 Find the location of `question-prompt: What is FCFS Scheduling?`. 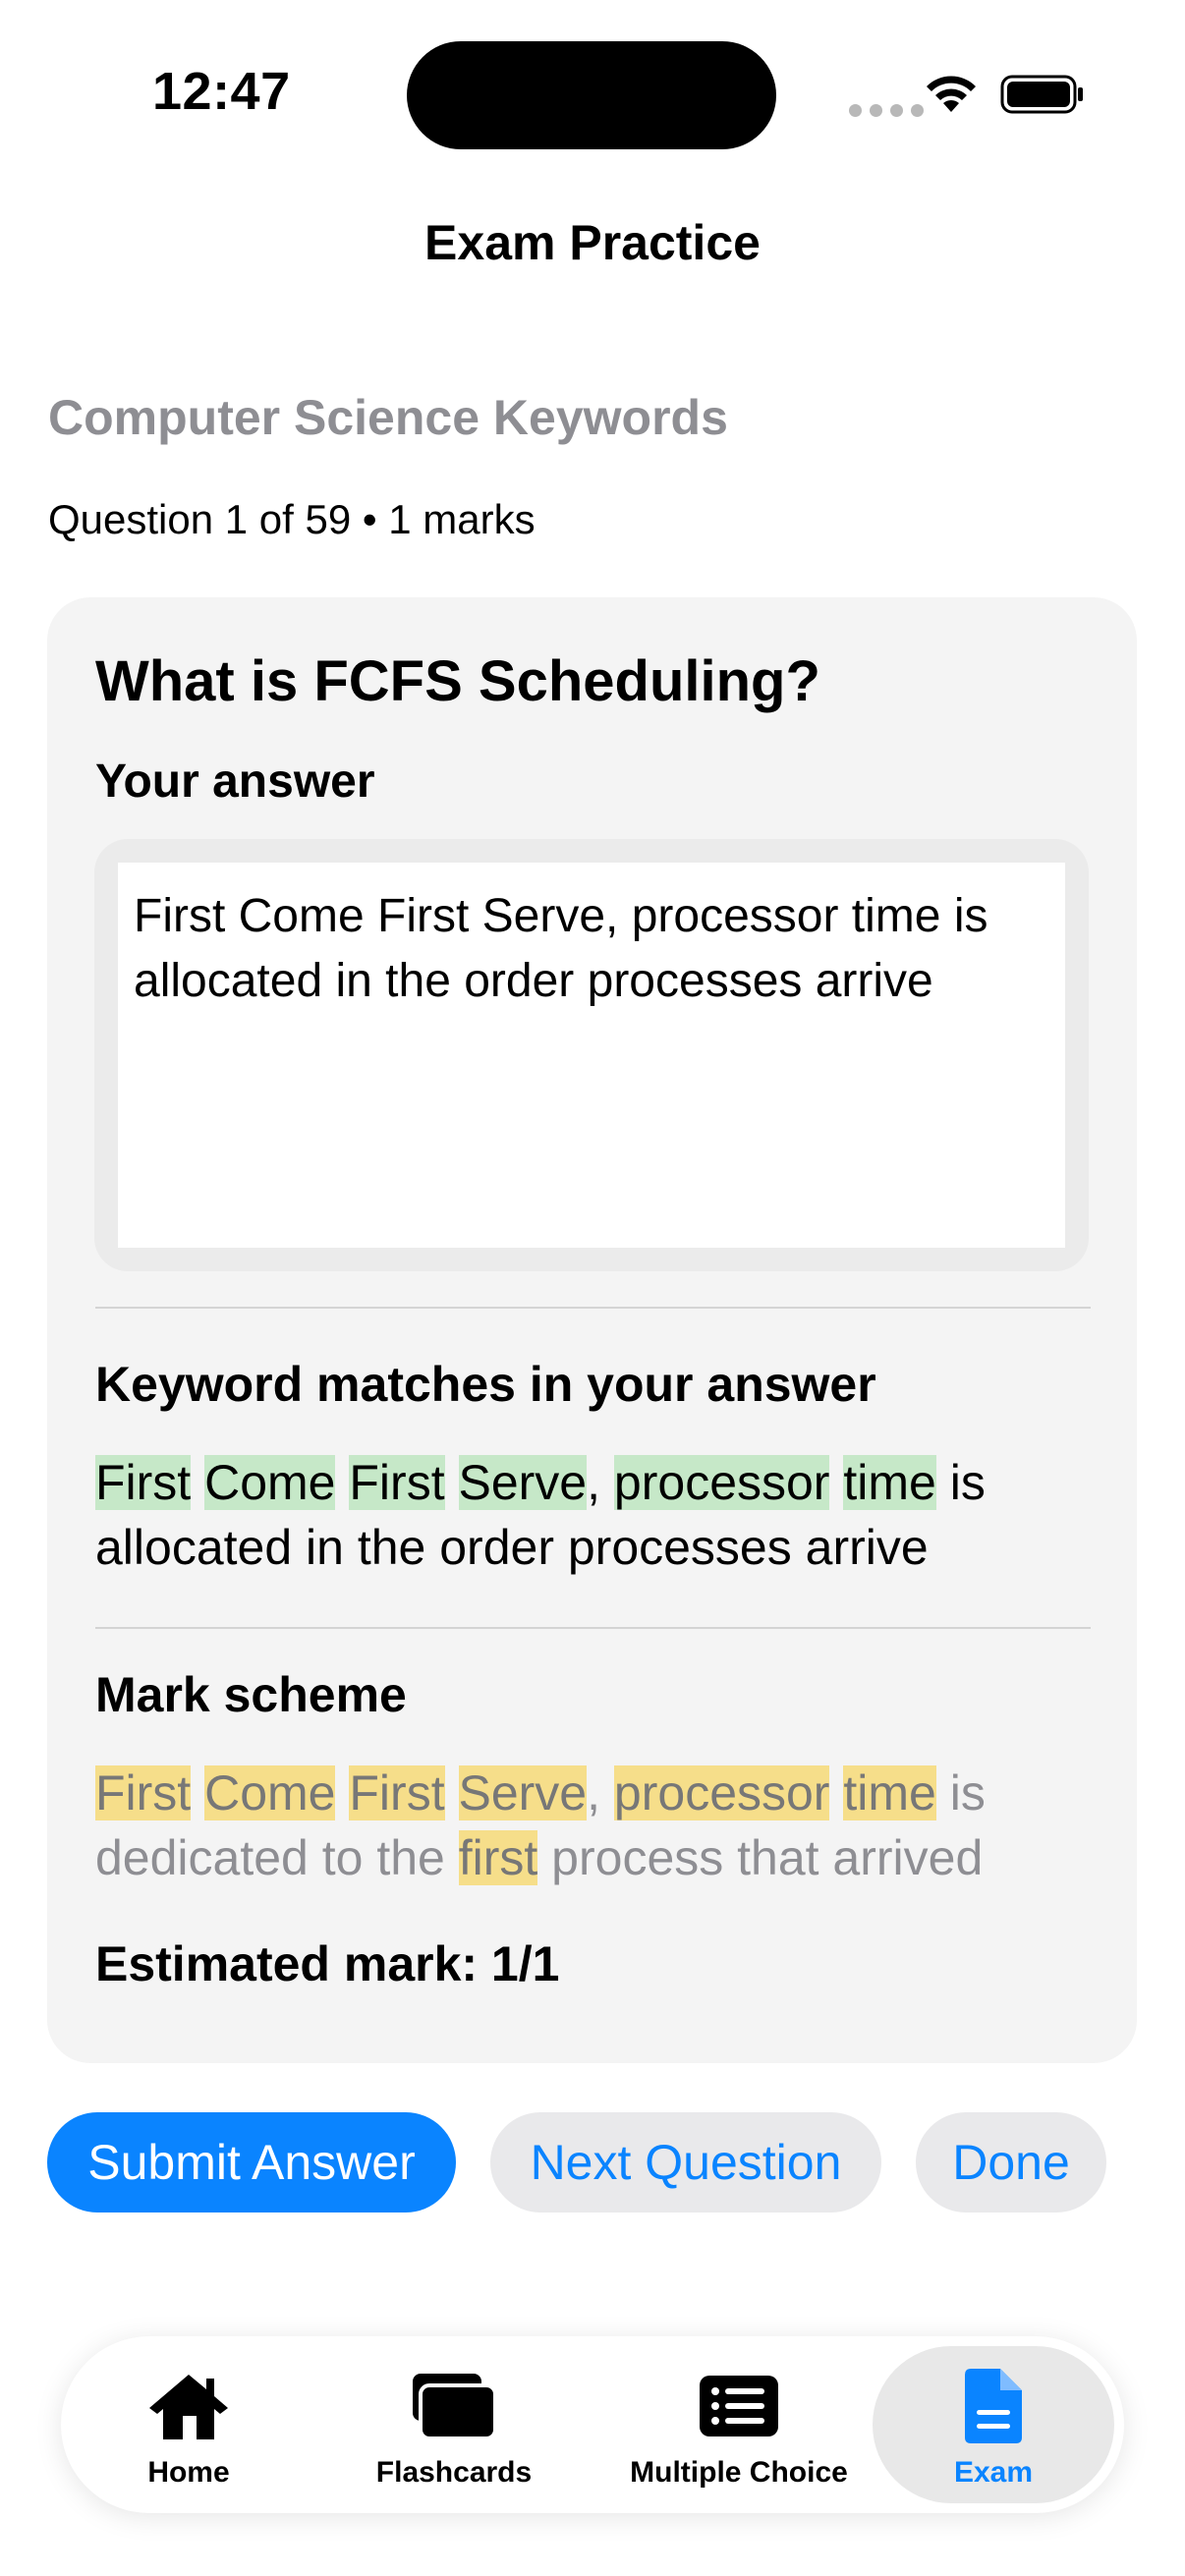

question-prompt: What is FCFS Scheduling? is located at coordinates (458, 681).